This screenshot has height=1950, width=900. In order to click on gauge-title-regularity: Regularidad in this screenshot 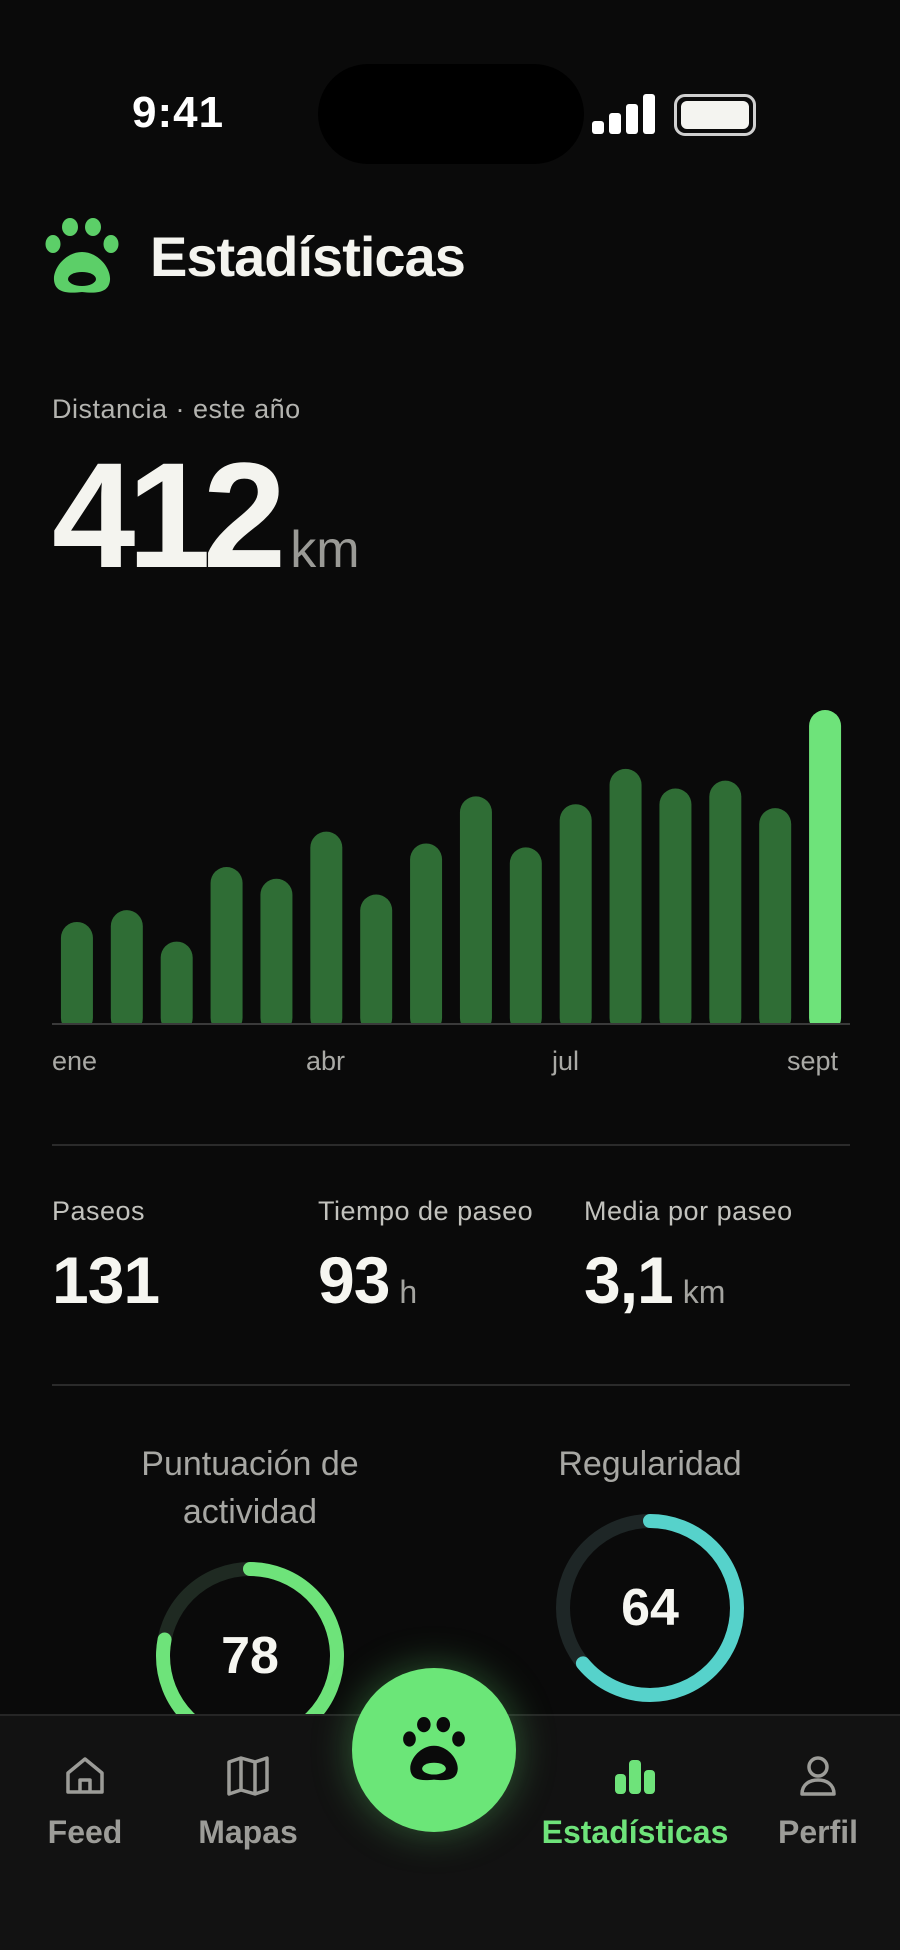, I will do `click(650, 1464)`.